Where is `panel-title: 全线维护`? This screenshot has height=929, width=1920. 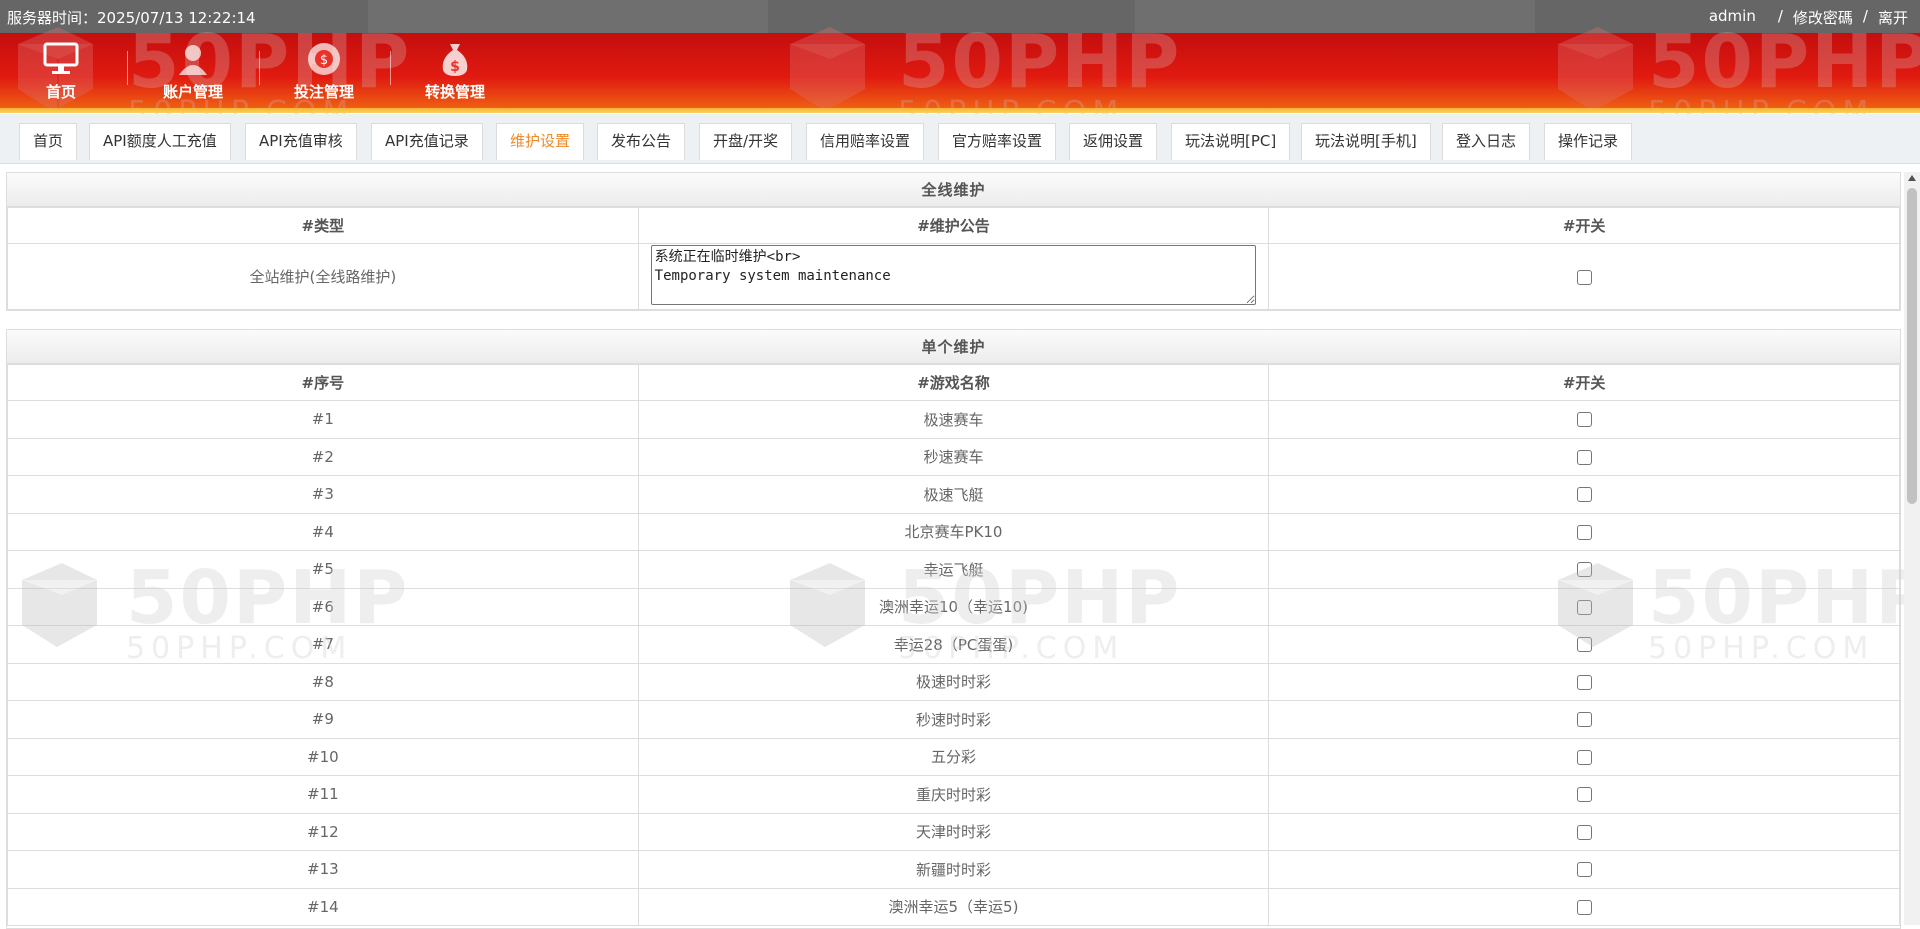 panel-title: 全线维护 is located at coordinates (953, 190).